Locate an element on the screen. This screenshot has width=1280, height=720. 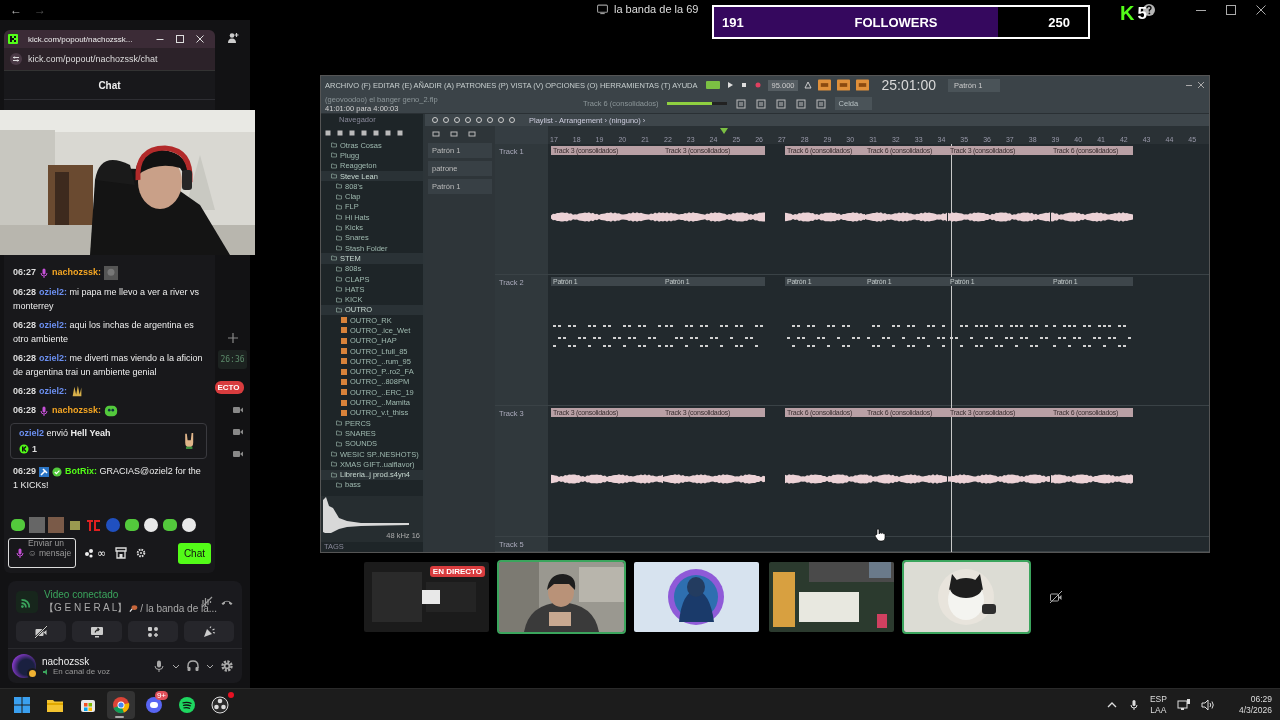
language-indicator: ESP LAA is located at coordinates (1158, 704).